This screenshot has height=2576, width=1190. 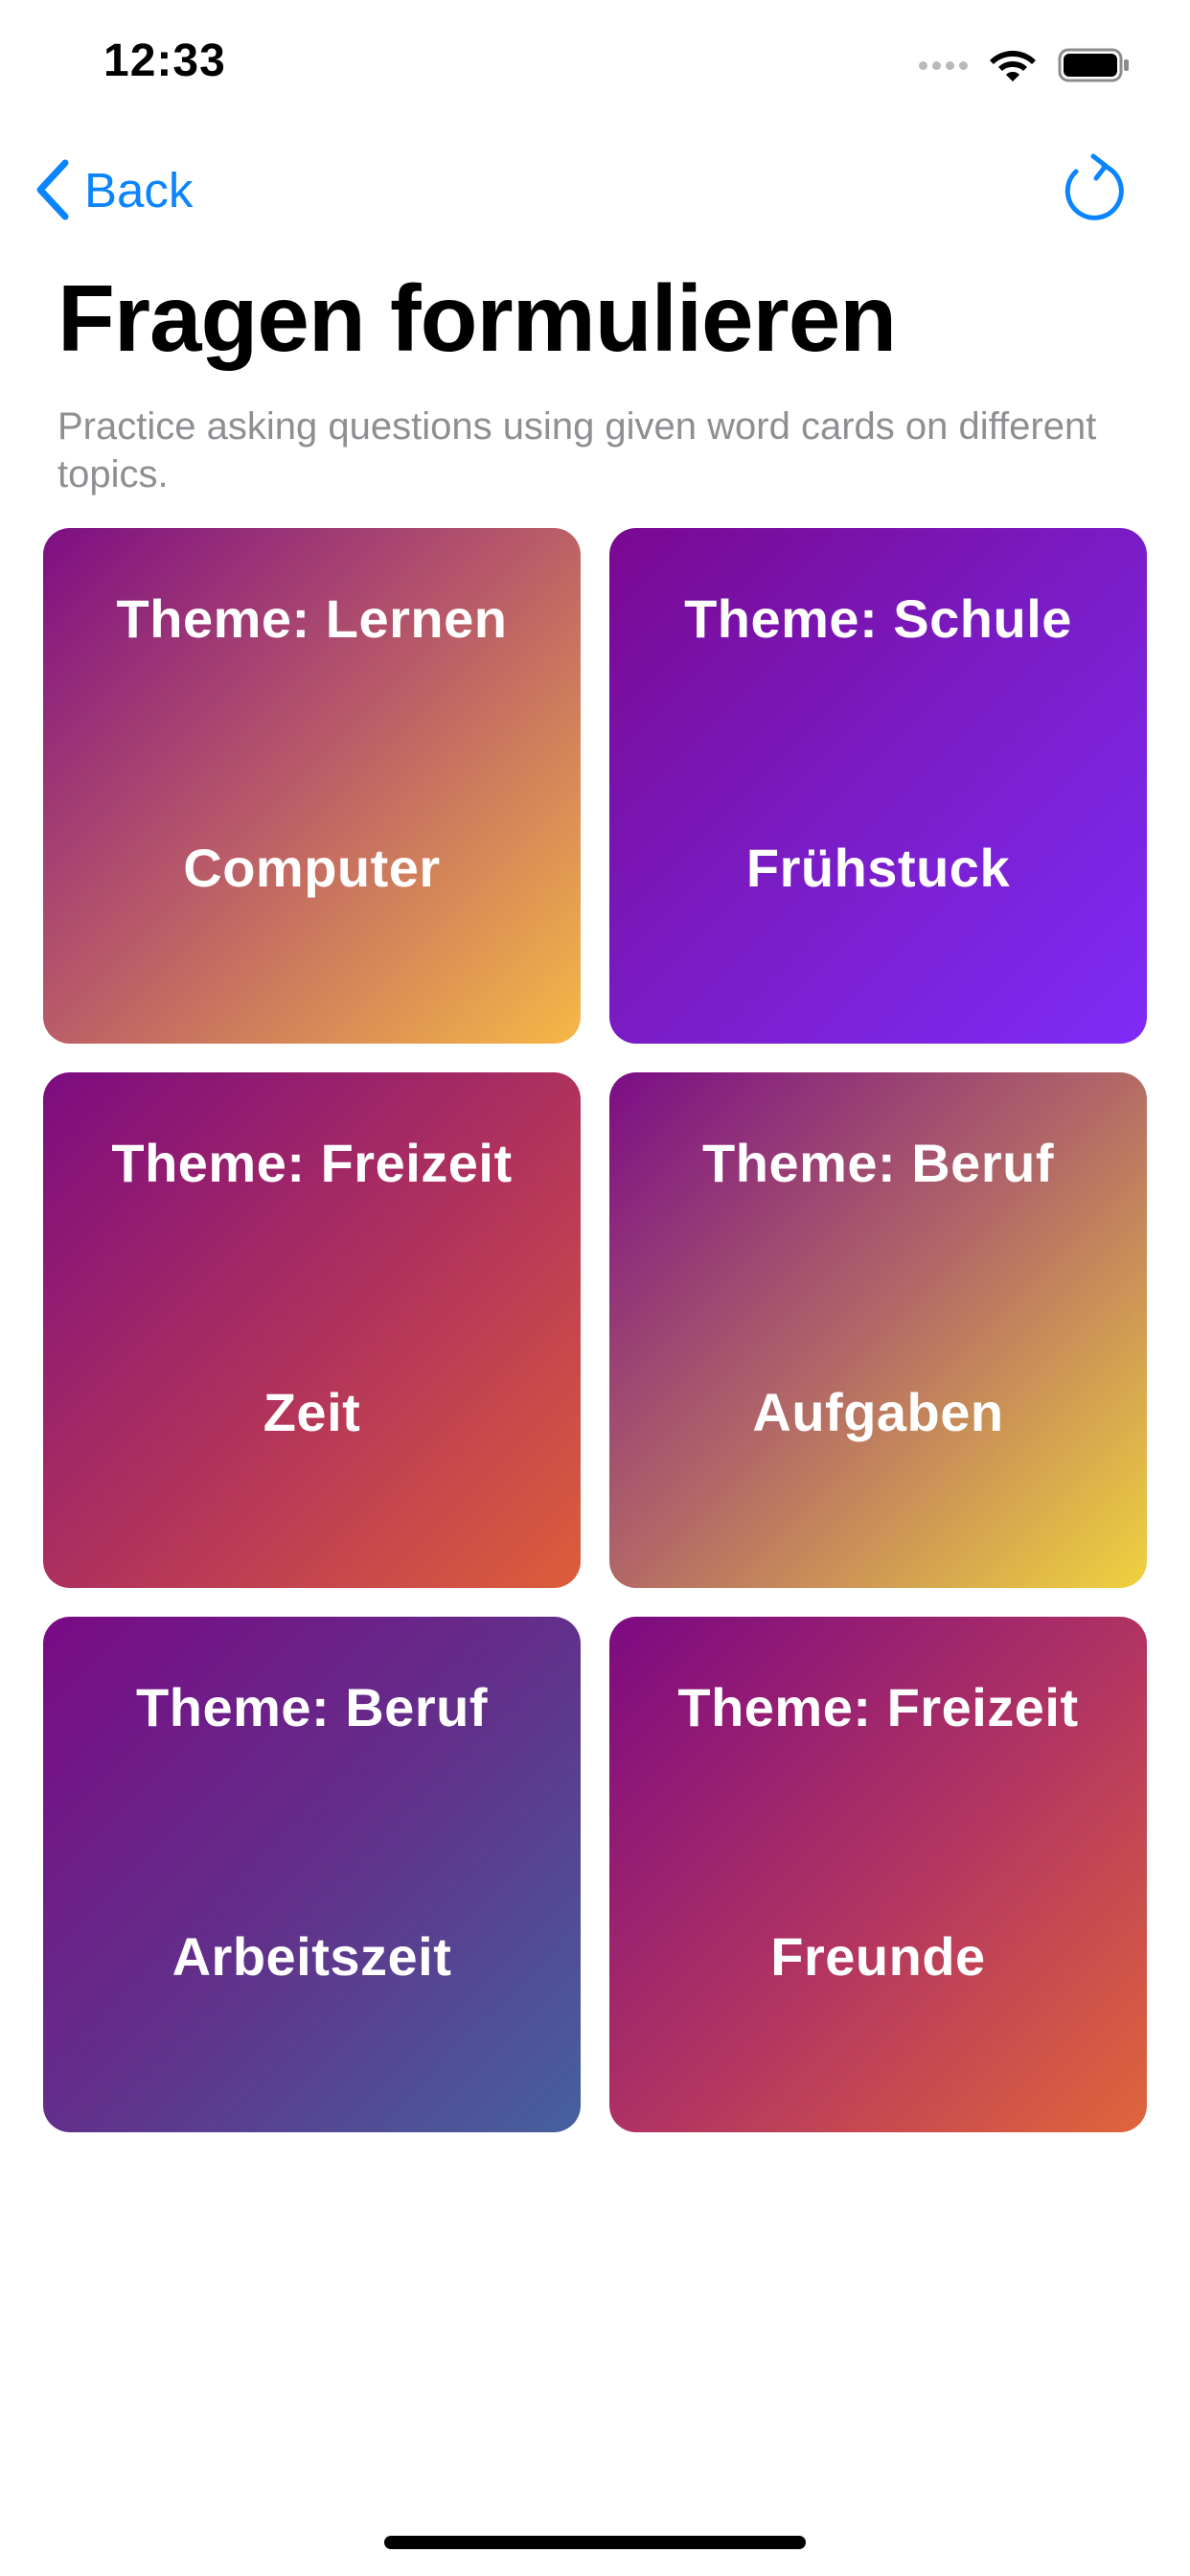 What do you see at coordinates (1013, 66) in the screenshot?
I see `wifi-icon` at bounding box center [1013, 66].